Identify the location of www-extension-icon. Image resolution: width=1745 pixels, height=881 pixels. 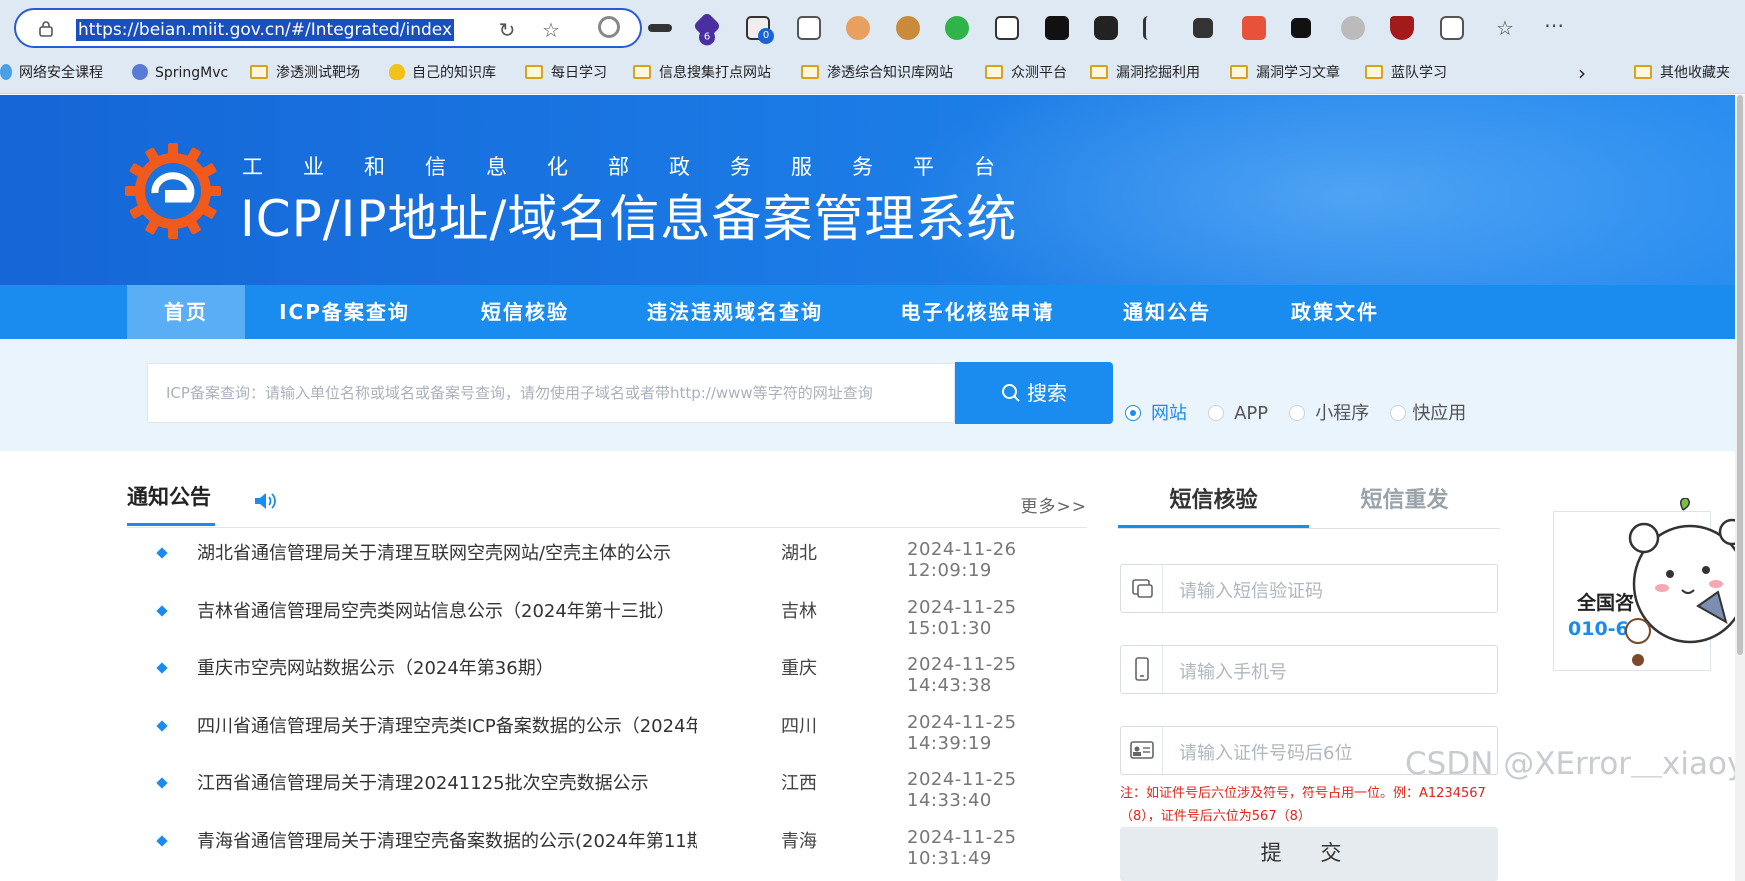
(1007, 28).